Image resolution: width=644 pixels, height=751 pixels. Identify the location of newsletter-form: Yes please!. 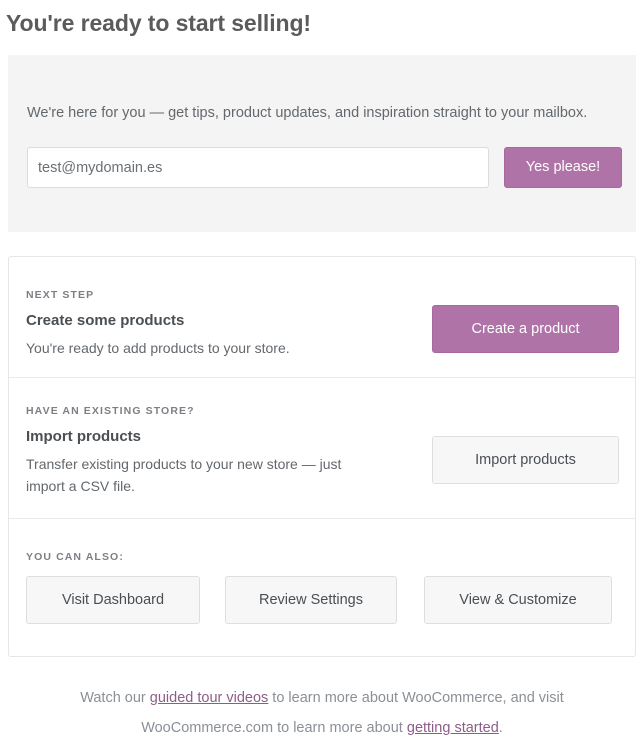
(324, 167).